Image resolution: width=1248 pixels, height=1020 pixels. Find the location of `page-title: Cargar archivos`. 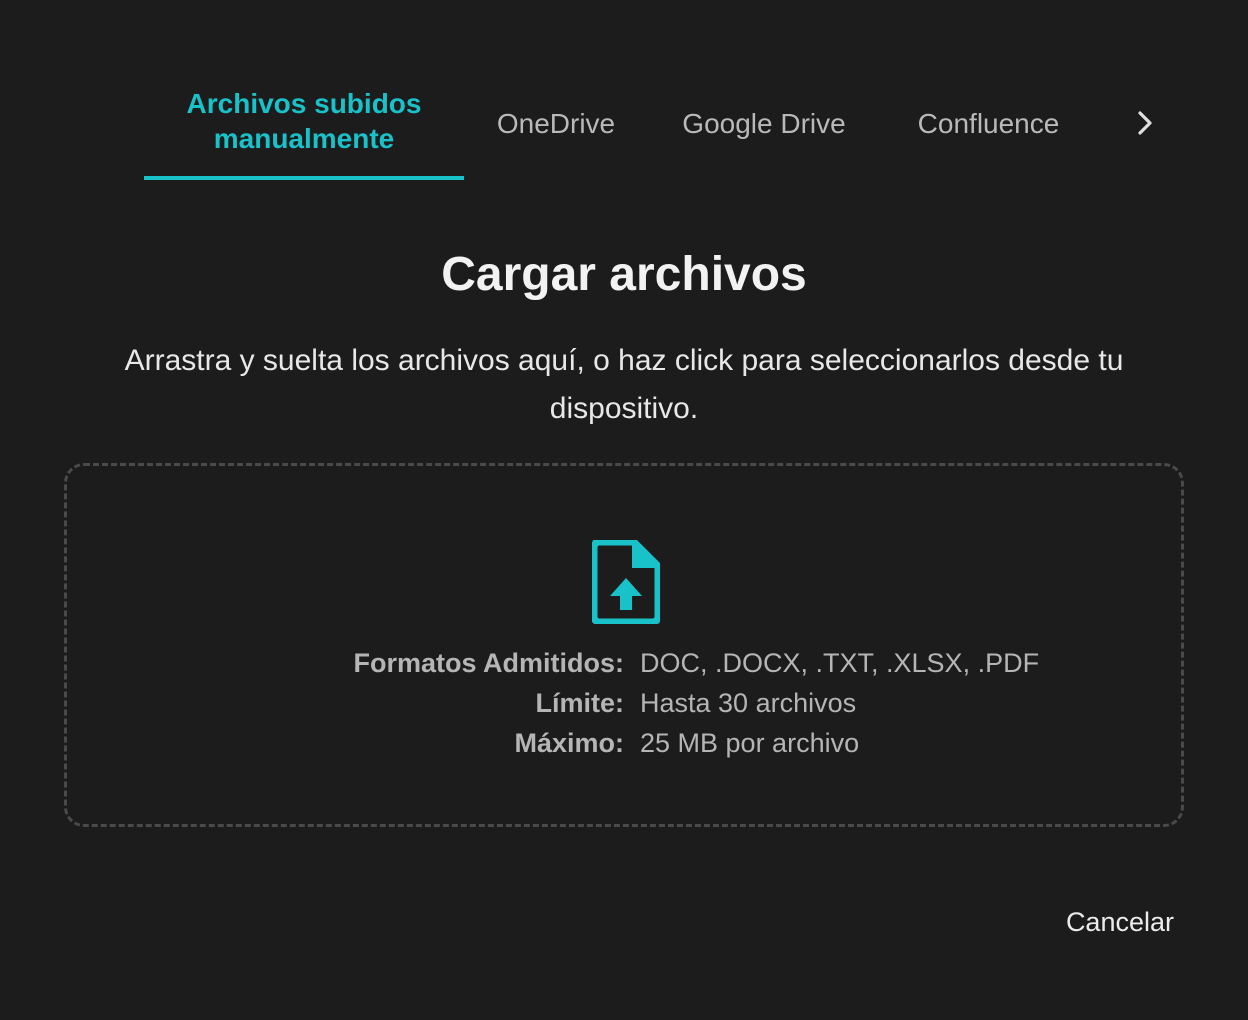

page-title: Cargar archivos is located at coordinates (624, 274).